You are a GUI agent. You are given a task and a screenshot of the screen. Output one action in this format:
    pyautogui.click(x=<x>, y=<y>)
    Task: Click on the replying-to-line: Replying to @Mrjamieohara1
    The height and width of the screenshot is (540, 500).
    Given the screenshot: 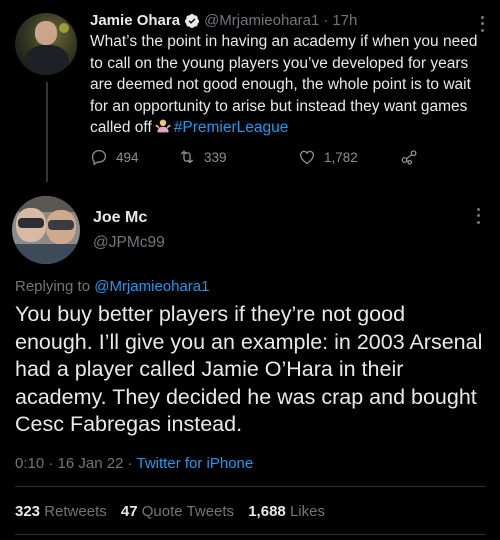 What is the action you would take?
    pyautogui.click(x=112, y=286)
    